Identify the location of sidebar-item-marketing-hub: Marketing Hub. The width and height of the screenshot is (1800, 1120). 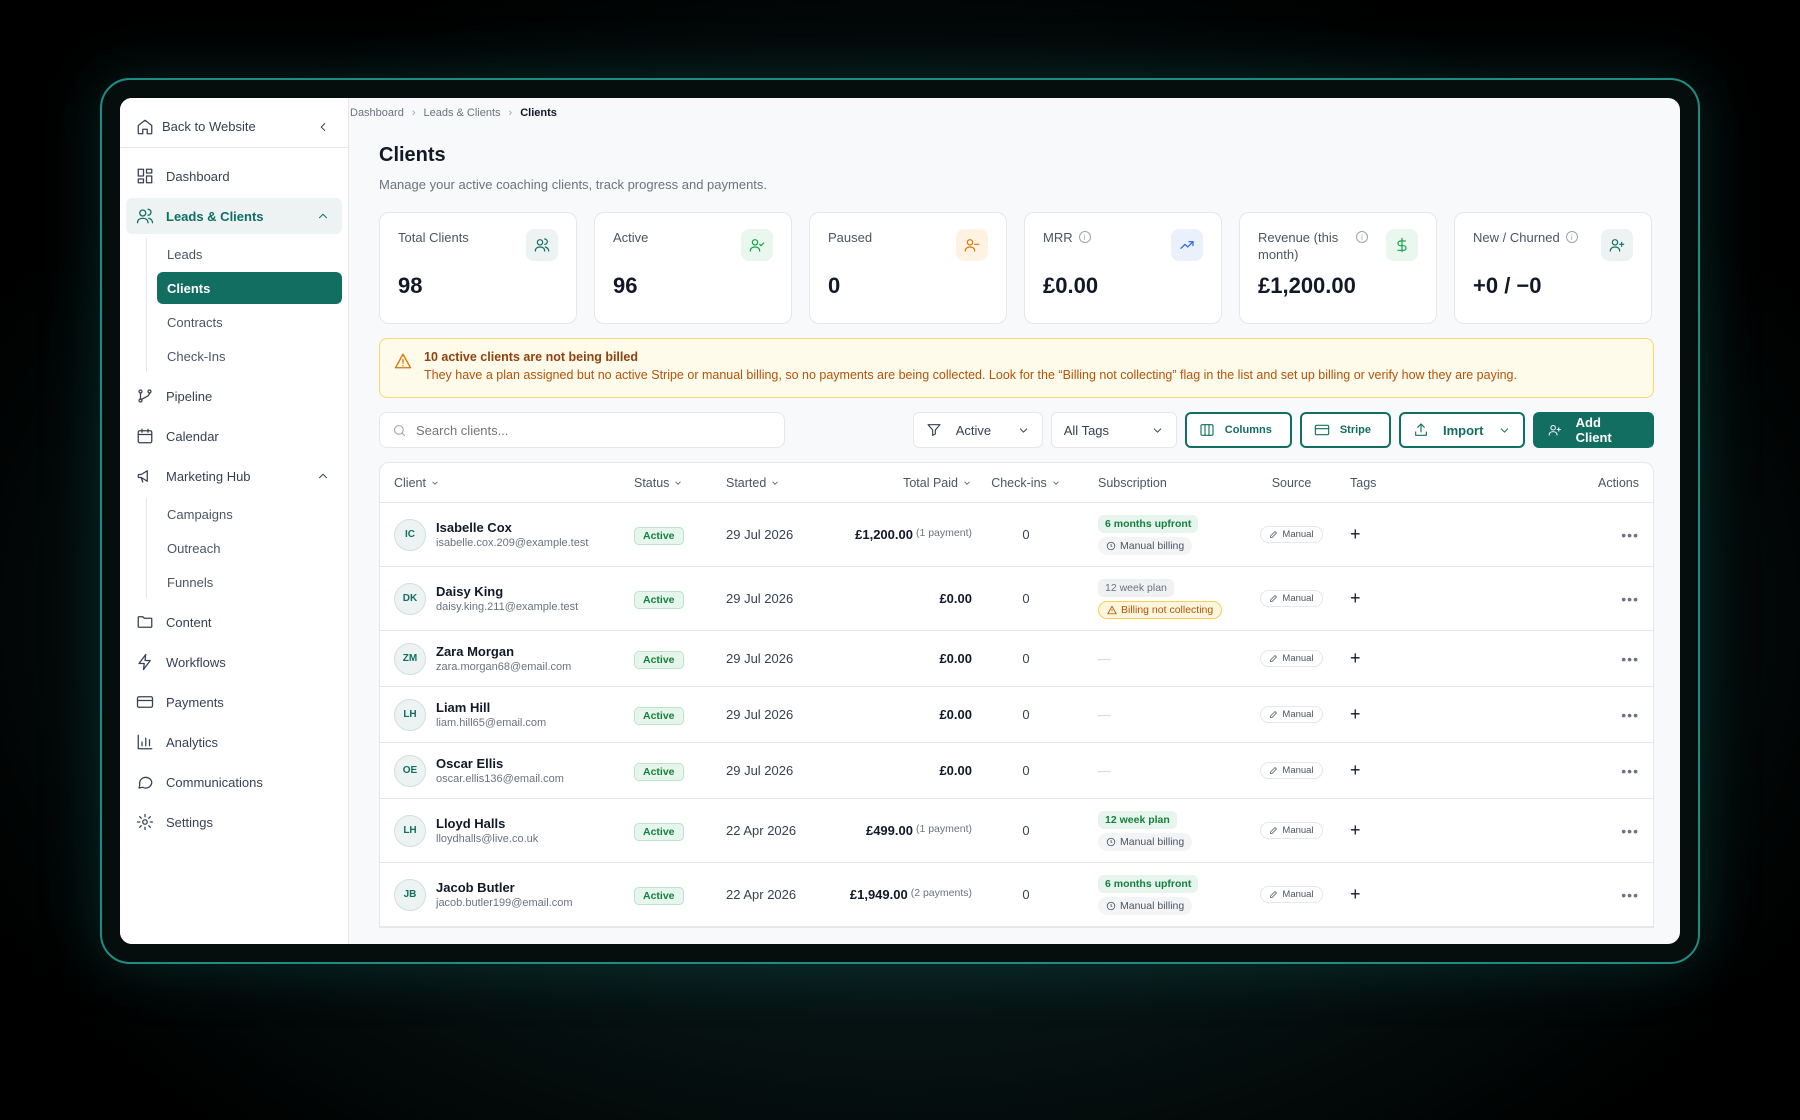
(234, 476).